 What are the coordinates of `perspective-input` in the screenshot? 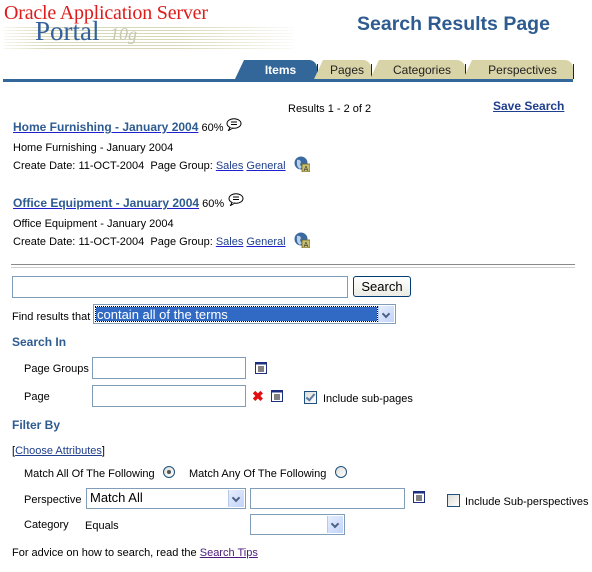 It's located at (327, 498).